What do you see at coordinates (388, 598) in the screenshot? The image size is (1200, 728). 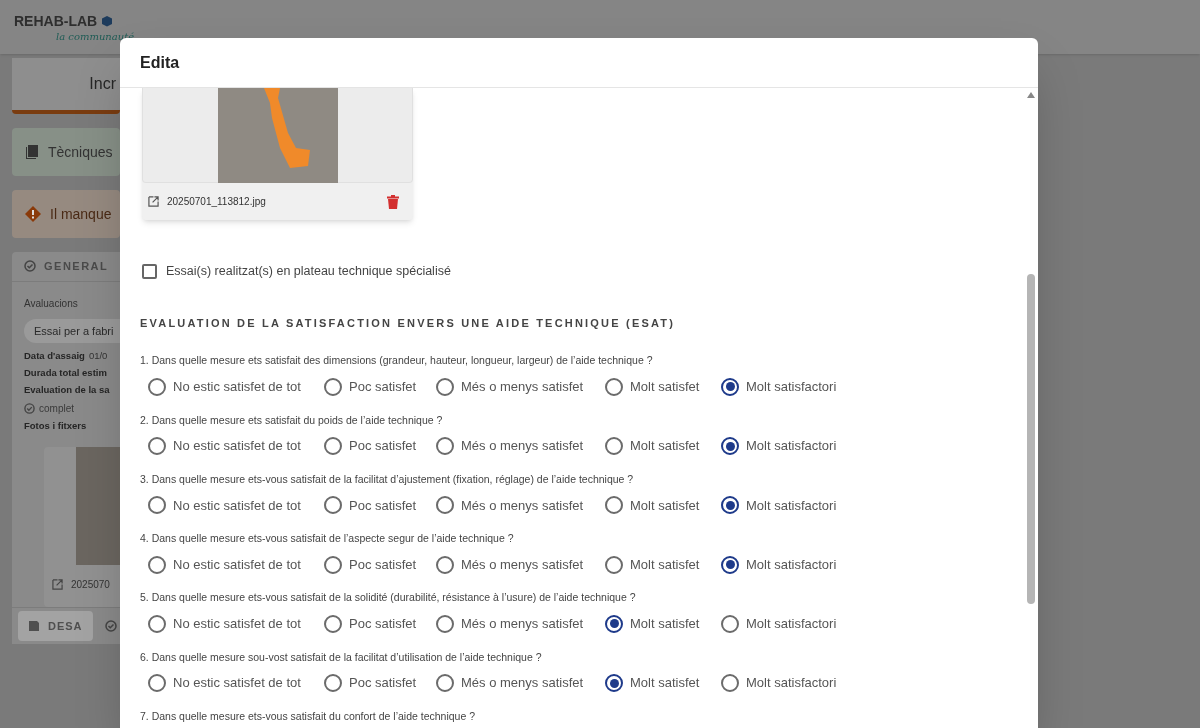 I see `question-text: 5. Dans quelle mesure ets-vous satisfait de la solidité (durabilité, résistance à l’usure) de l’aide technique ?` at bounding box center [388, 598].